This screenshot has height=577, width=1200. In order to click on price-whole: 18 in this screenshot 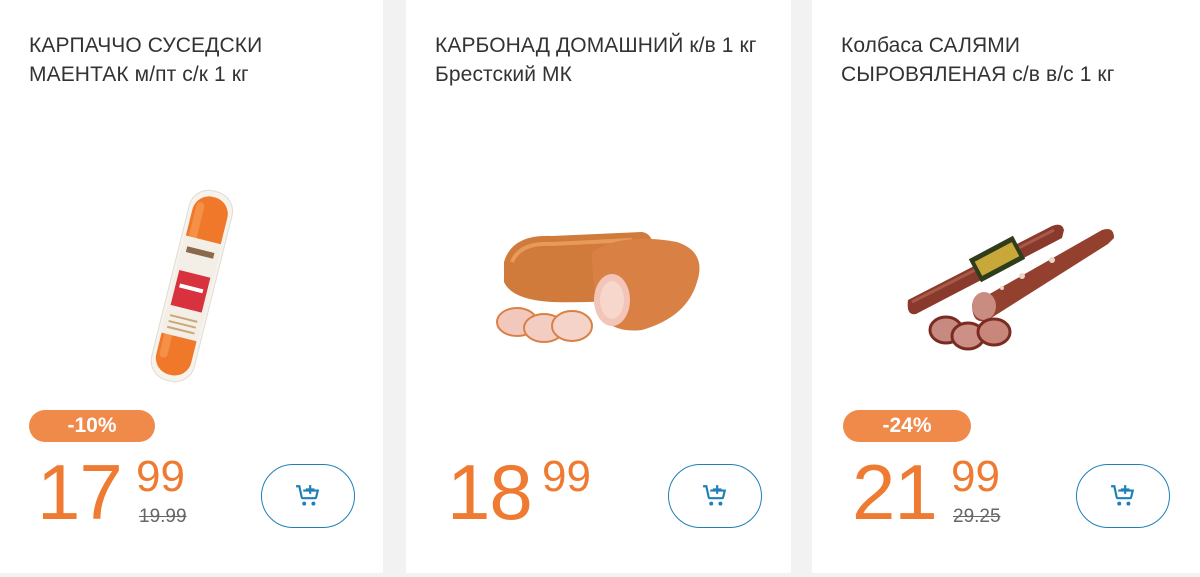, I will do `click(490, 492)`.